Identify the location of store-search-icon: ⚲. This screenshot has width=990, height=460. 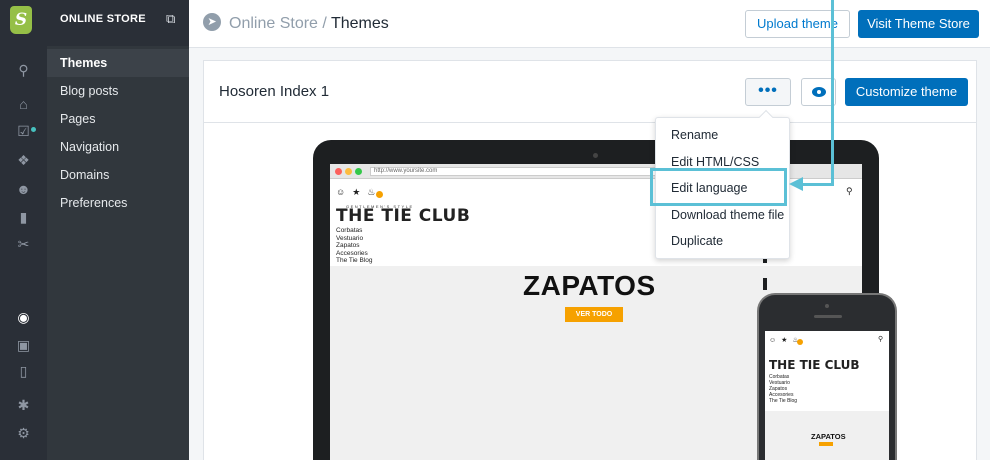
(849, 191).